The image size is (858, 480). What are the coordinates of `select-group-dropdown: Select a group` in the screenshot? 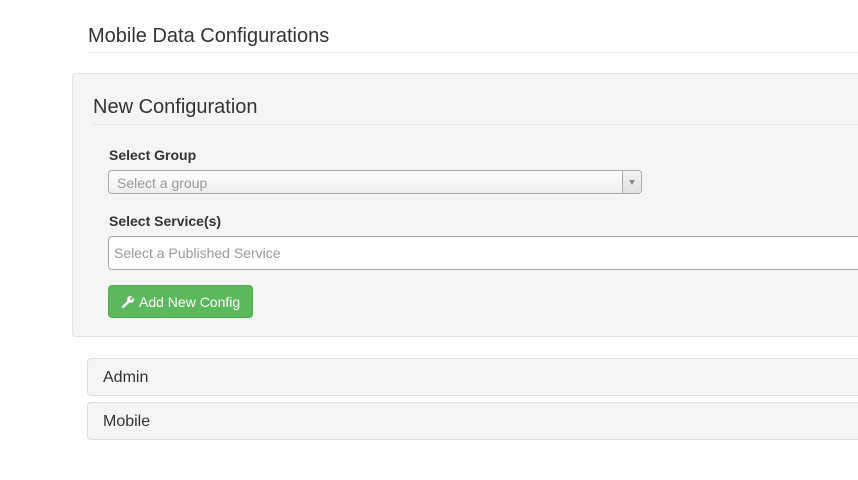 It's located at (375, 182).